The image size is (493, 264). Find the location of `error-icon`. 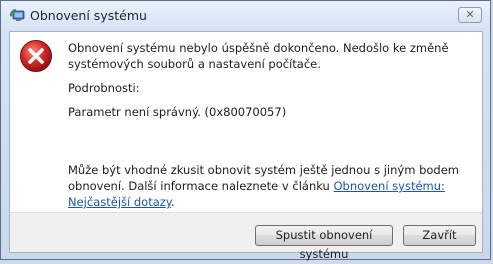

error-icon is located at coordinates (36, 56).